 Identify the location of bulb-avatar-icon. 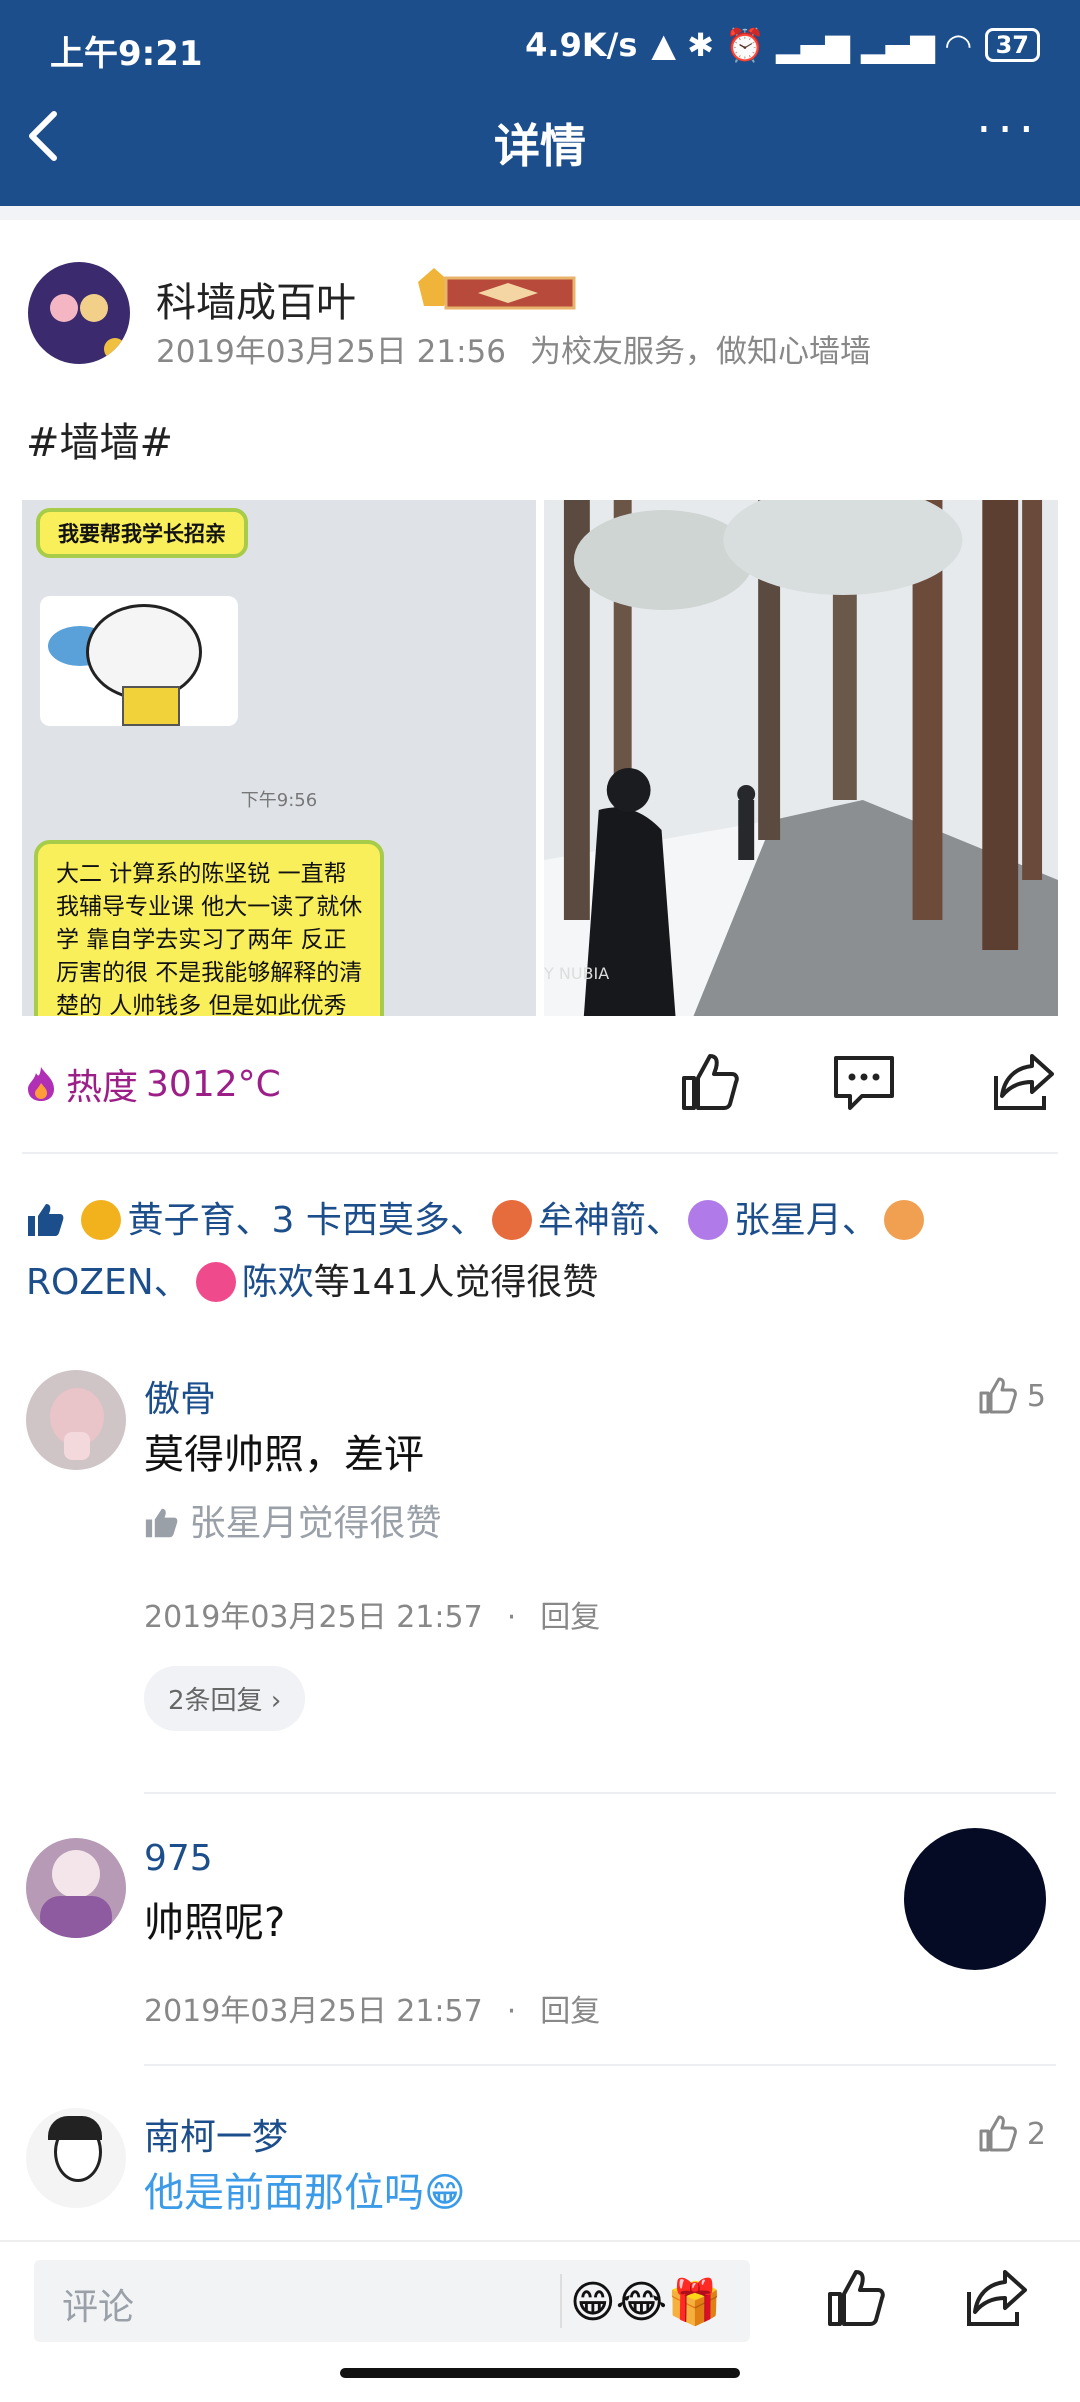
(101, 1220).